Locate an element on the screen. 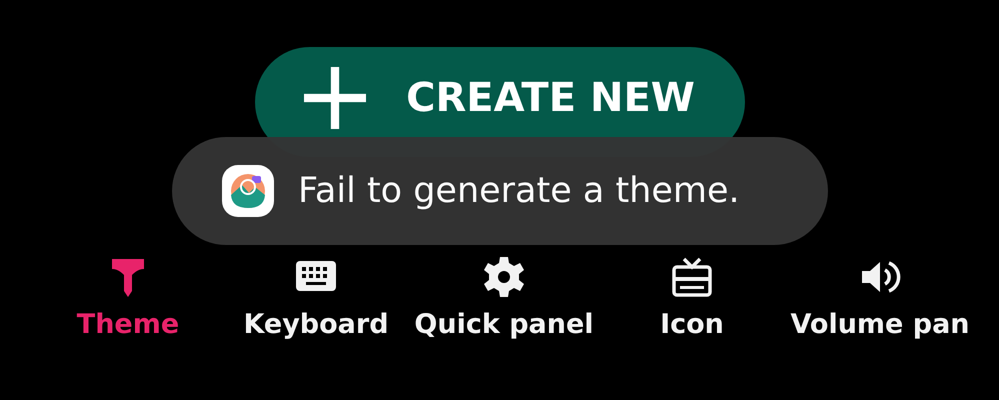  nav-tab: Icon is located at coordinates (692, 297).